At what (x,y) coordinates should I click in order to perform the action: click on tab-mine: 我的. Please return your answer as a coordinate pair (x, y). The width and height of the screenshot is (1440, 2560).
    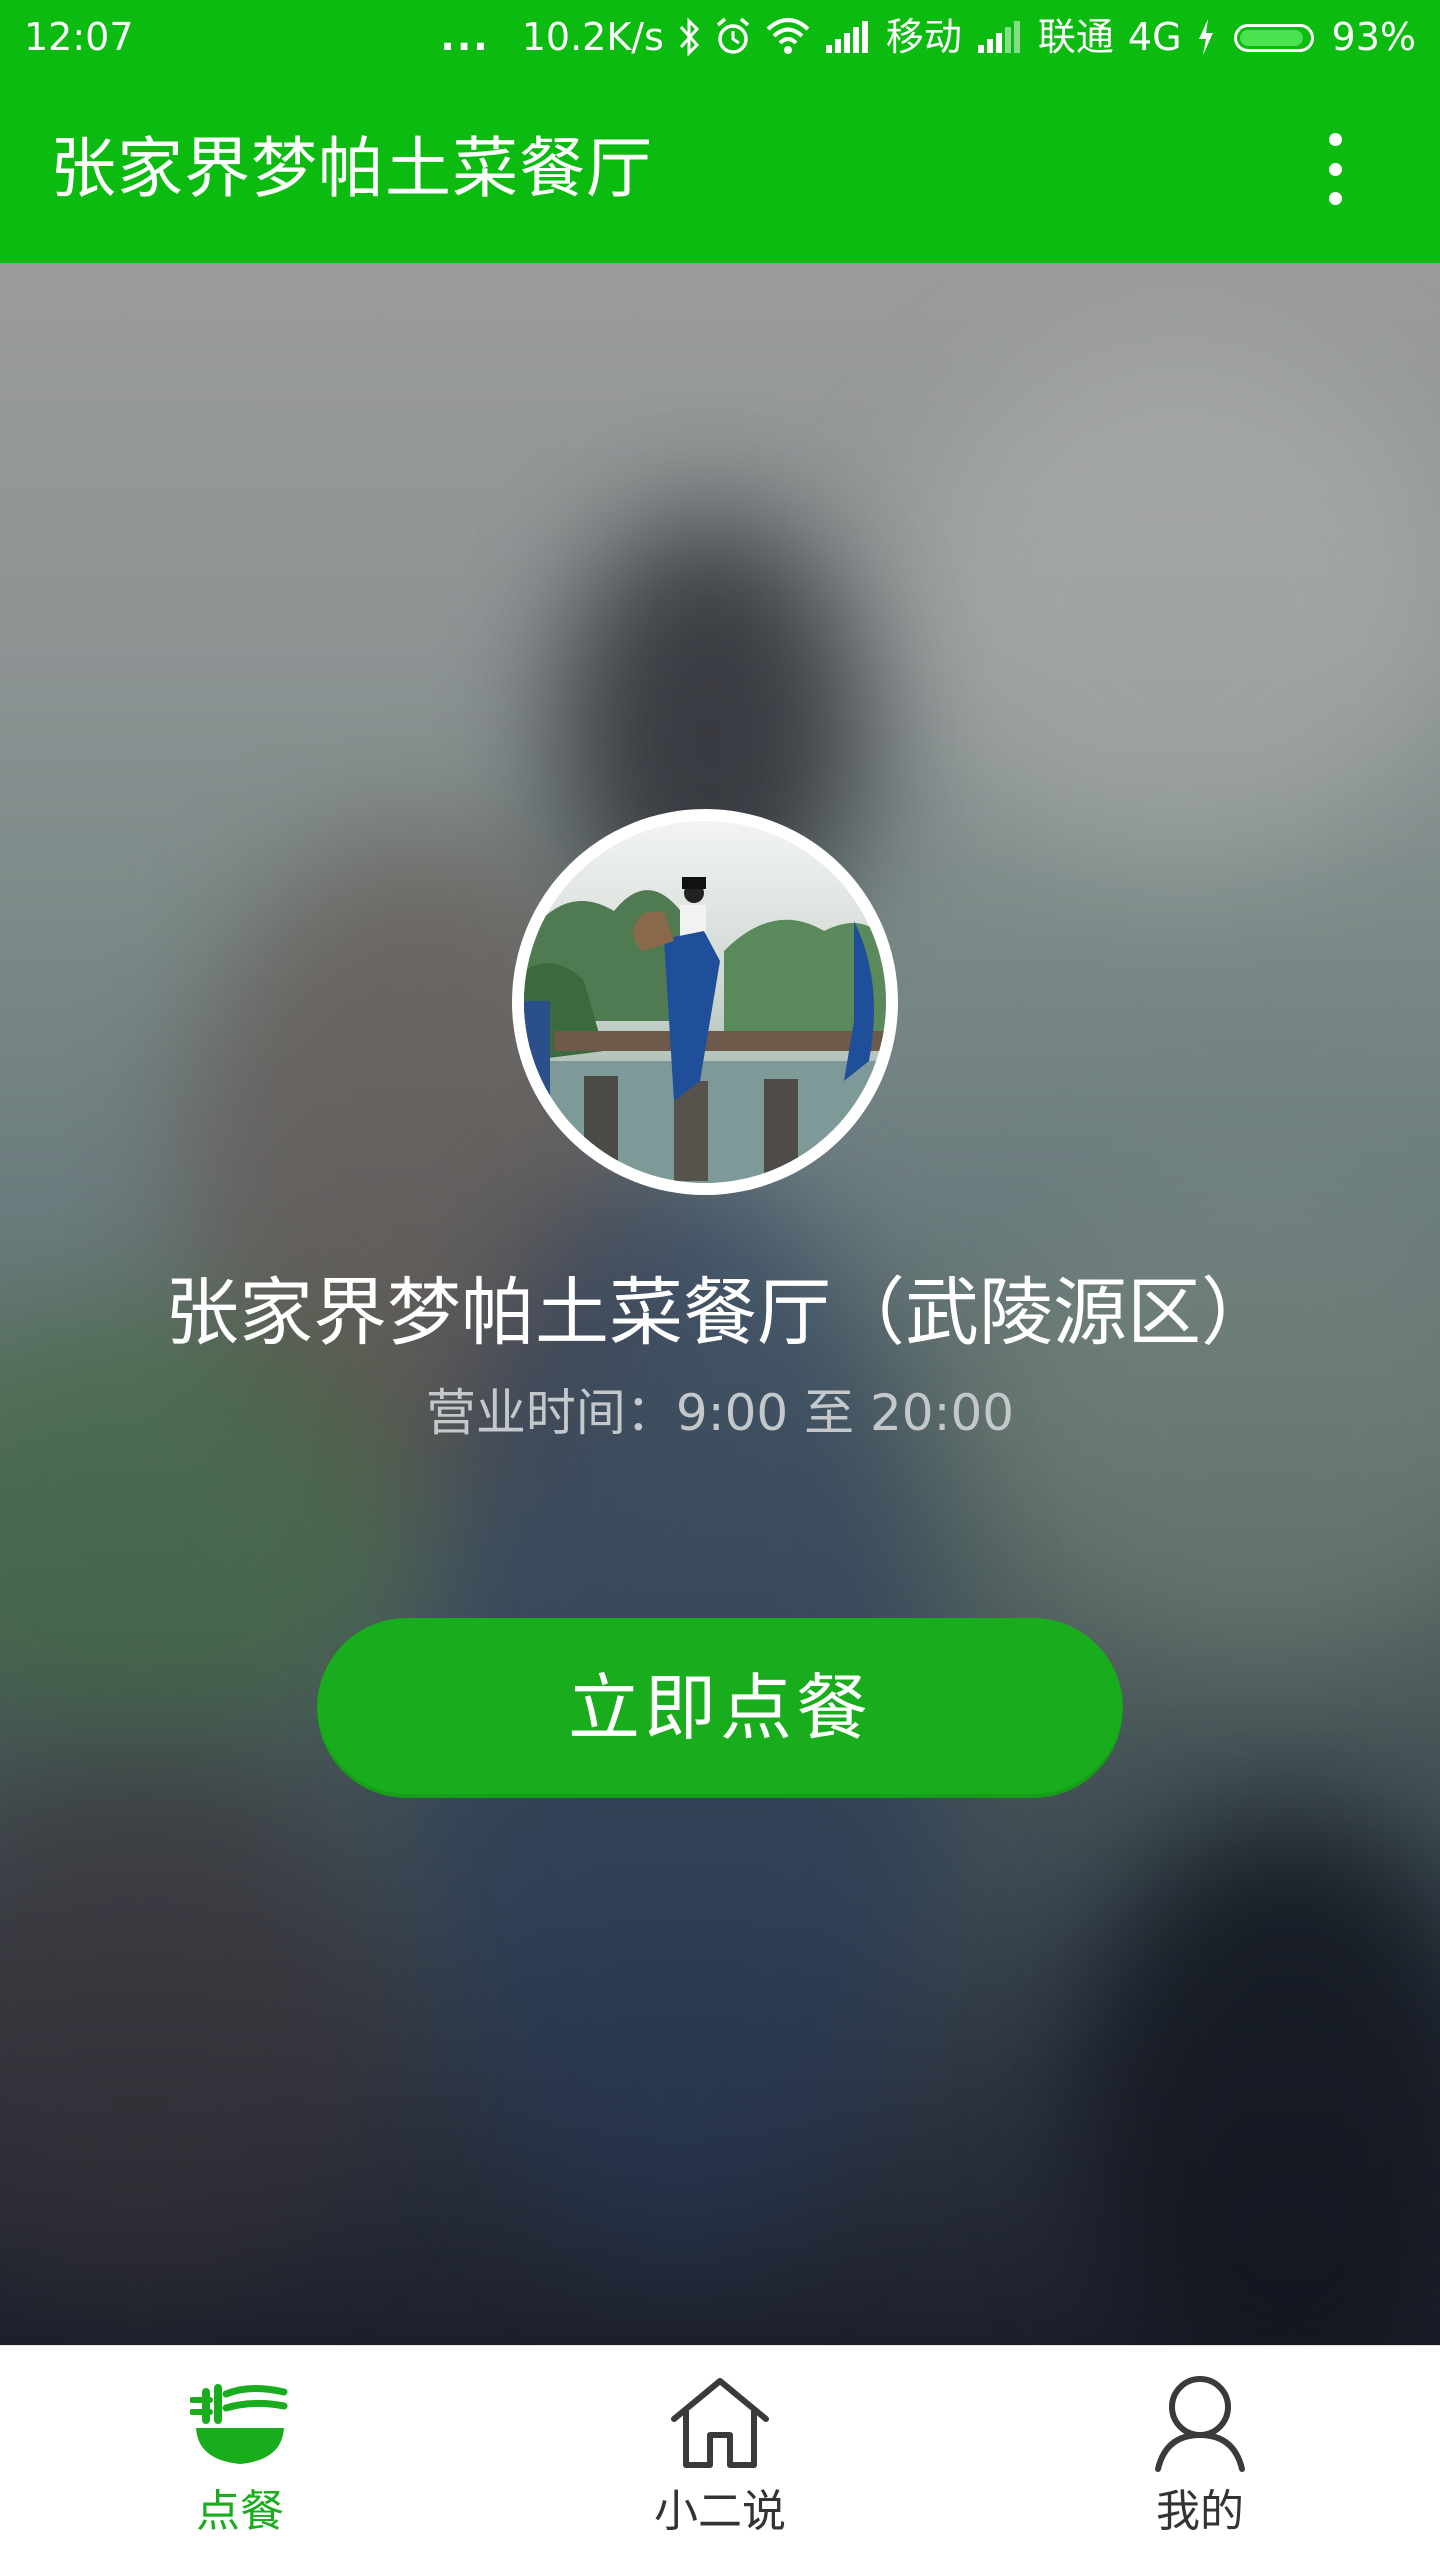
    Looking at the image, I should click on (1200, 2453).